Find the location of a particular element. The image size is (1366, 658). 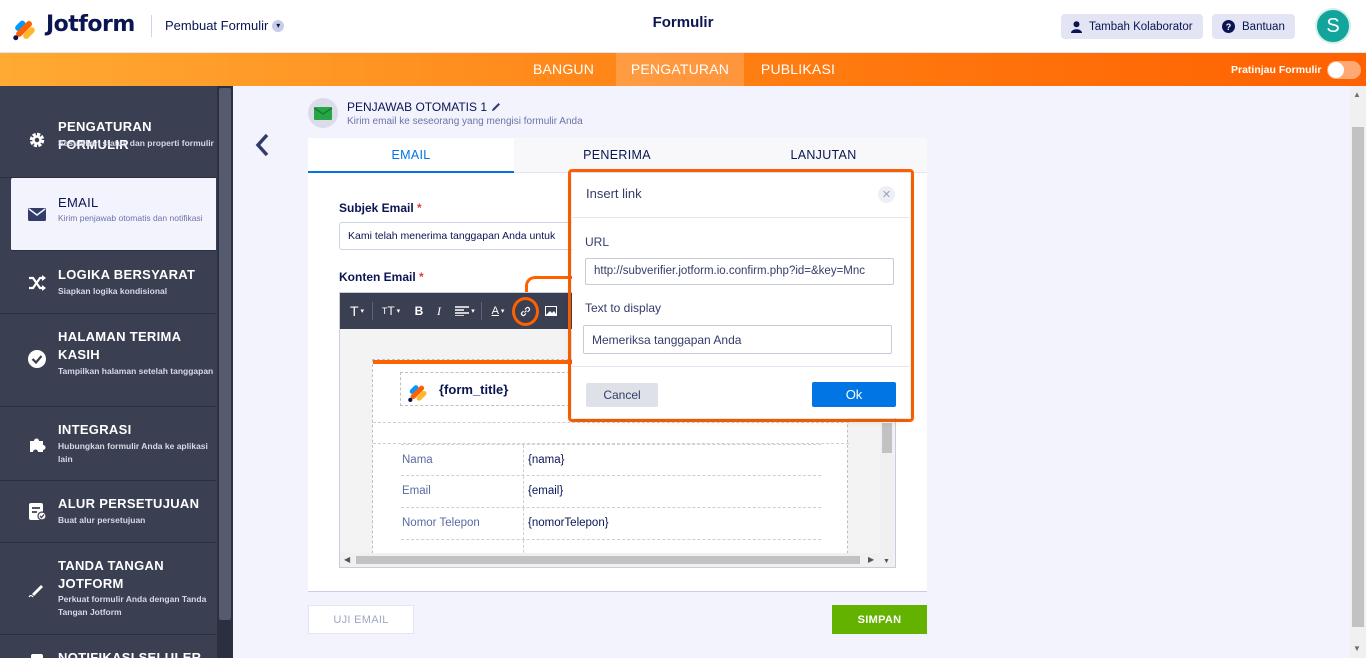

cancel-button: Cancel is located at coordinates (622, 395).